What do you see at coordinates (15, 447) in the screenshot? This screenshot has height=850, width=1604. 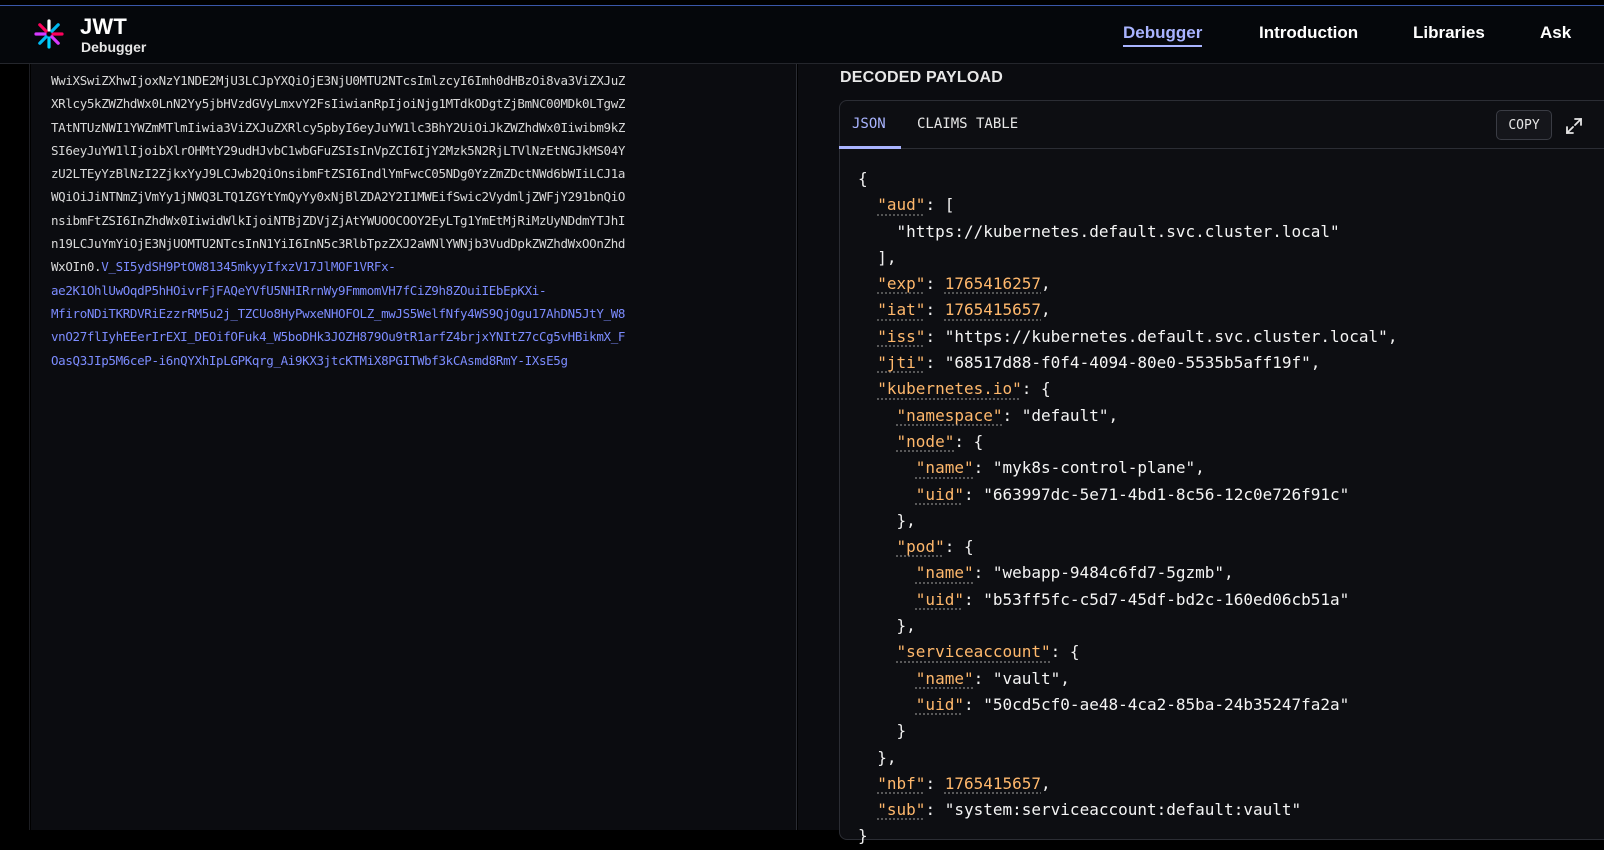 I see `left-gutter` at bounding box center [15, 447].